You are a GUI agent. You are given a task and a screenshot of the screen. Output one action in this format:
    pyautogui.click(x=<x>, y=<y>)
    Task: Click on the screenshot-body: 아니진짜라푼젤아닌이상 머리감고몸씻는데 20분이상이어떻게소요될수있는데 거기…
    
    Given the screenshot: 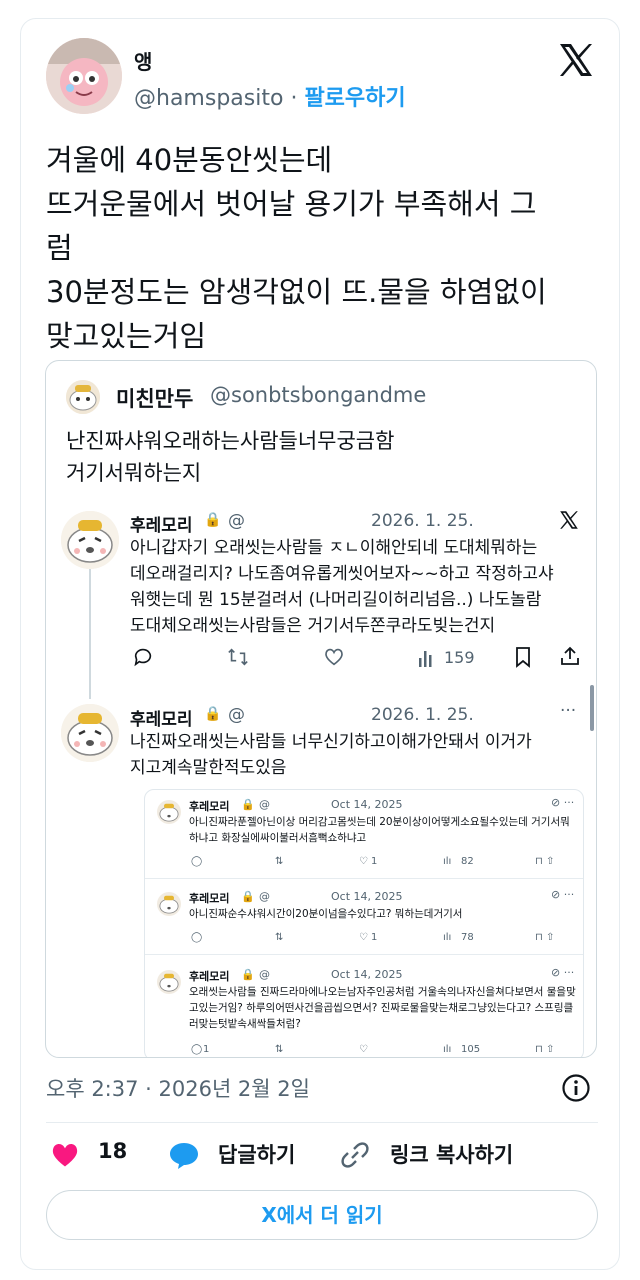 What is the action you would take?
    pyautogui.click(x=379, y=830)
    